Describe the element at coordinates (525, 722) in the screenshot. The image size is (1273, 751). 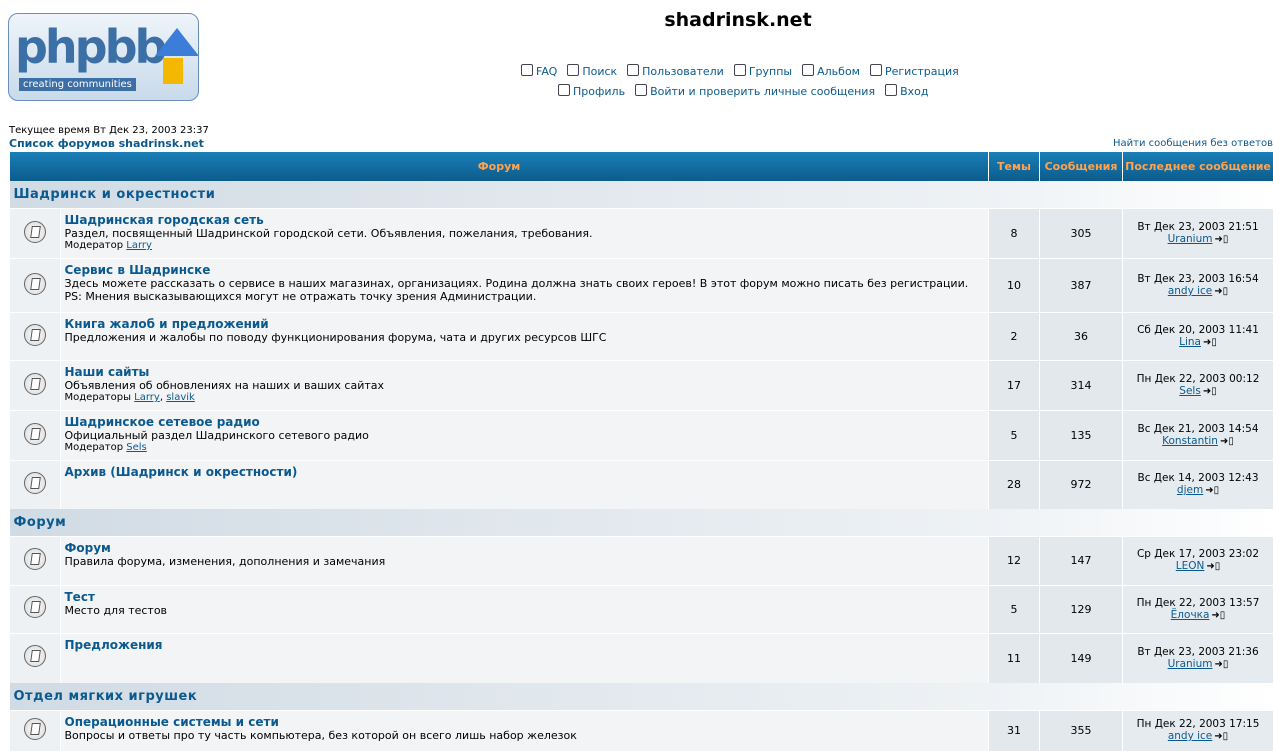
I see `forum-name-link: Операционные системы и сети` at that location.